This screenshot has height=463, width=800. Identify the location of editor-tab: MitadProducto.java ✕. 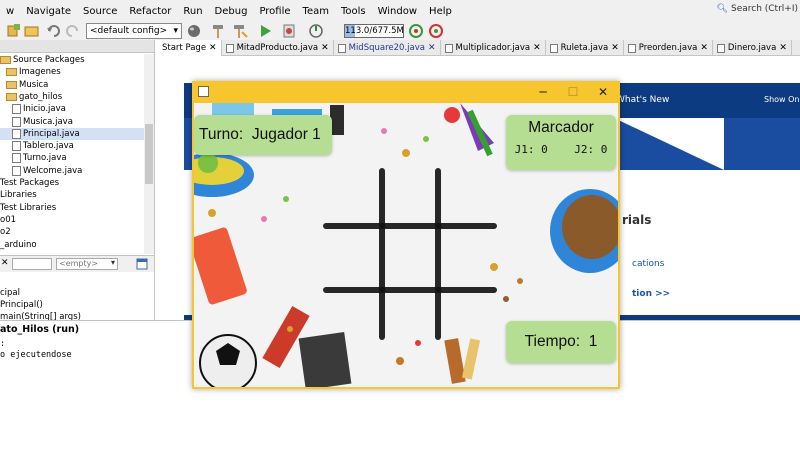
(278, 48).